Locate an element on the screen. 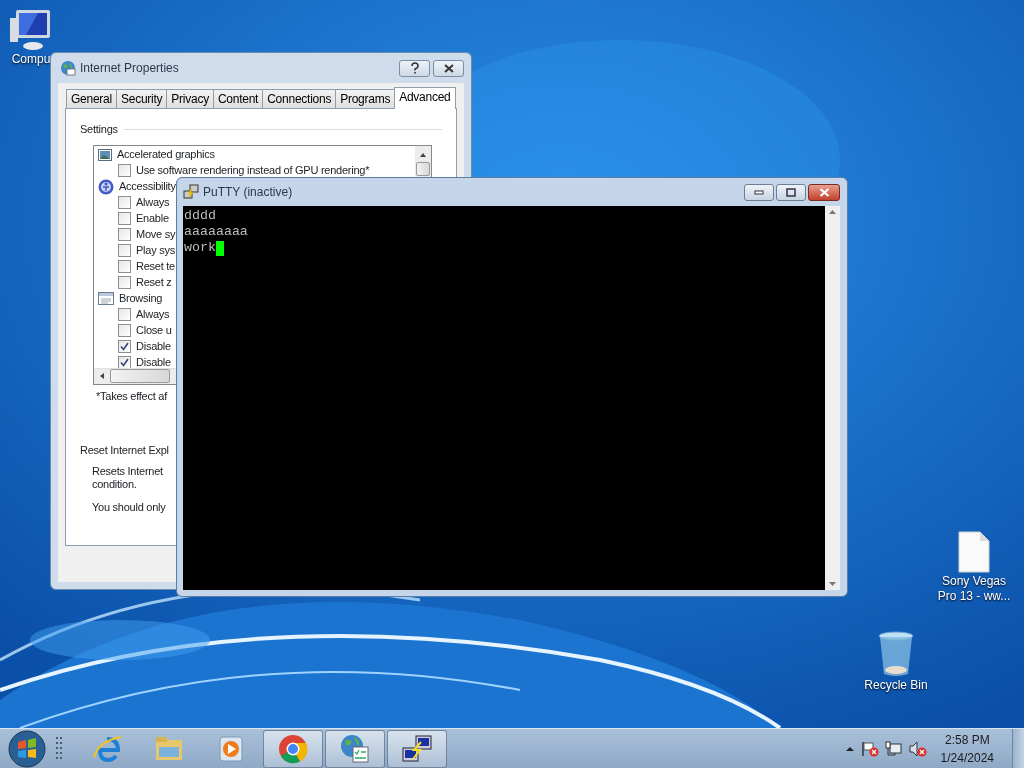  tab: Privacy is located at coordinates (190, 98).